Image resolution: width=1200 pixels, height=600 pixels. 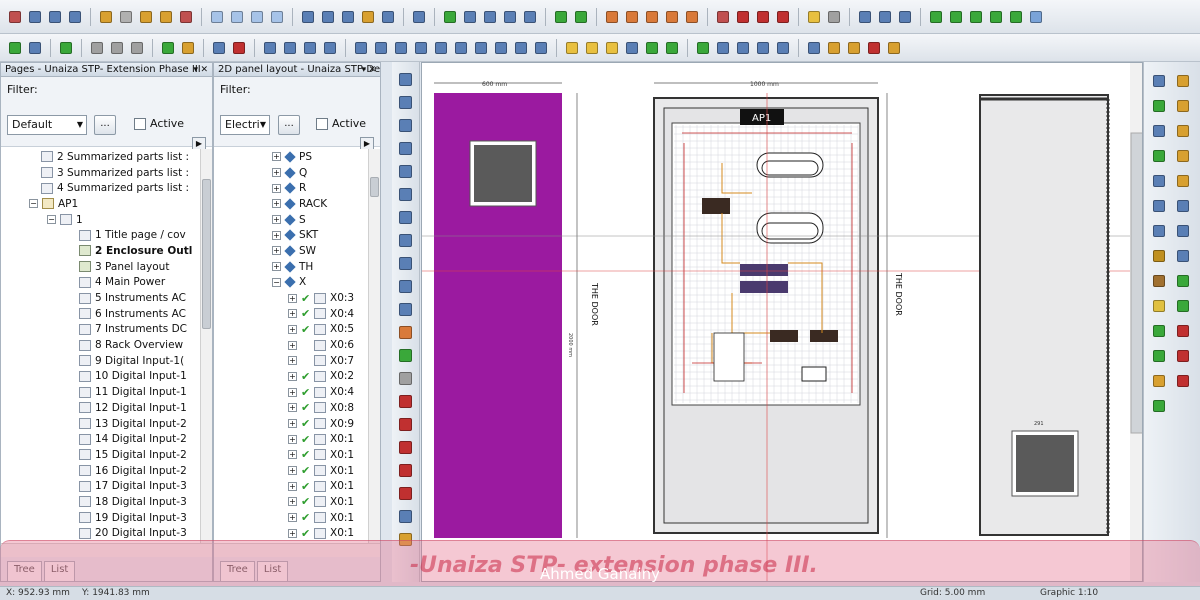 What do you see at coordinates (291, 361) in the screenshot?
I see `tree-item: + X0:7` at bounding box center [291, 361].